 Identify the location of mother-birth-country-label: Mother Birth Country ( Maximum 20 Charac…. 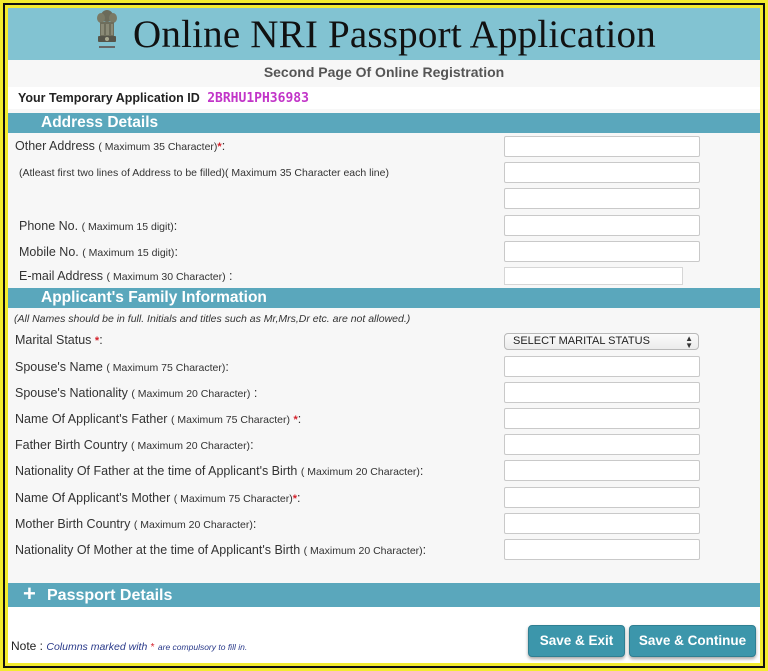
(136, 524).